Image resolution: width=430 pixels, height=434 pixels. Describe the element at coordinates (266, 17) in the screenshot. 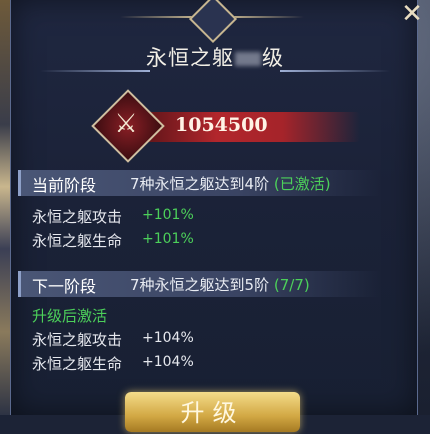

I see `ornament-line-right` at that location.